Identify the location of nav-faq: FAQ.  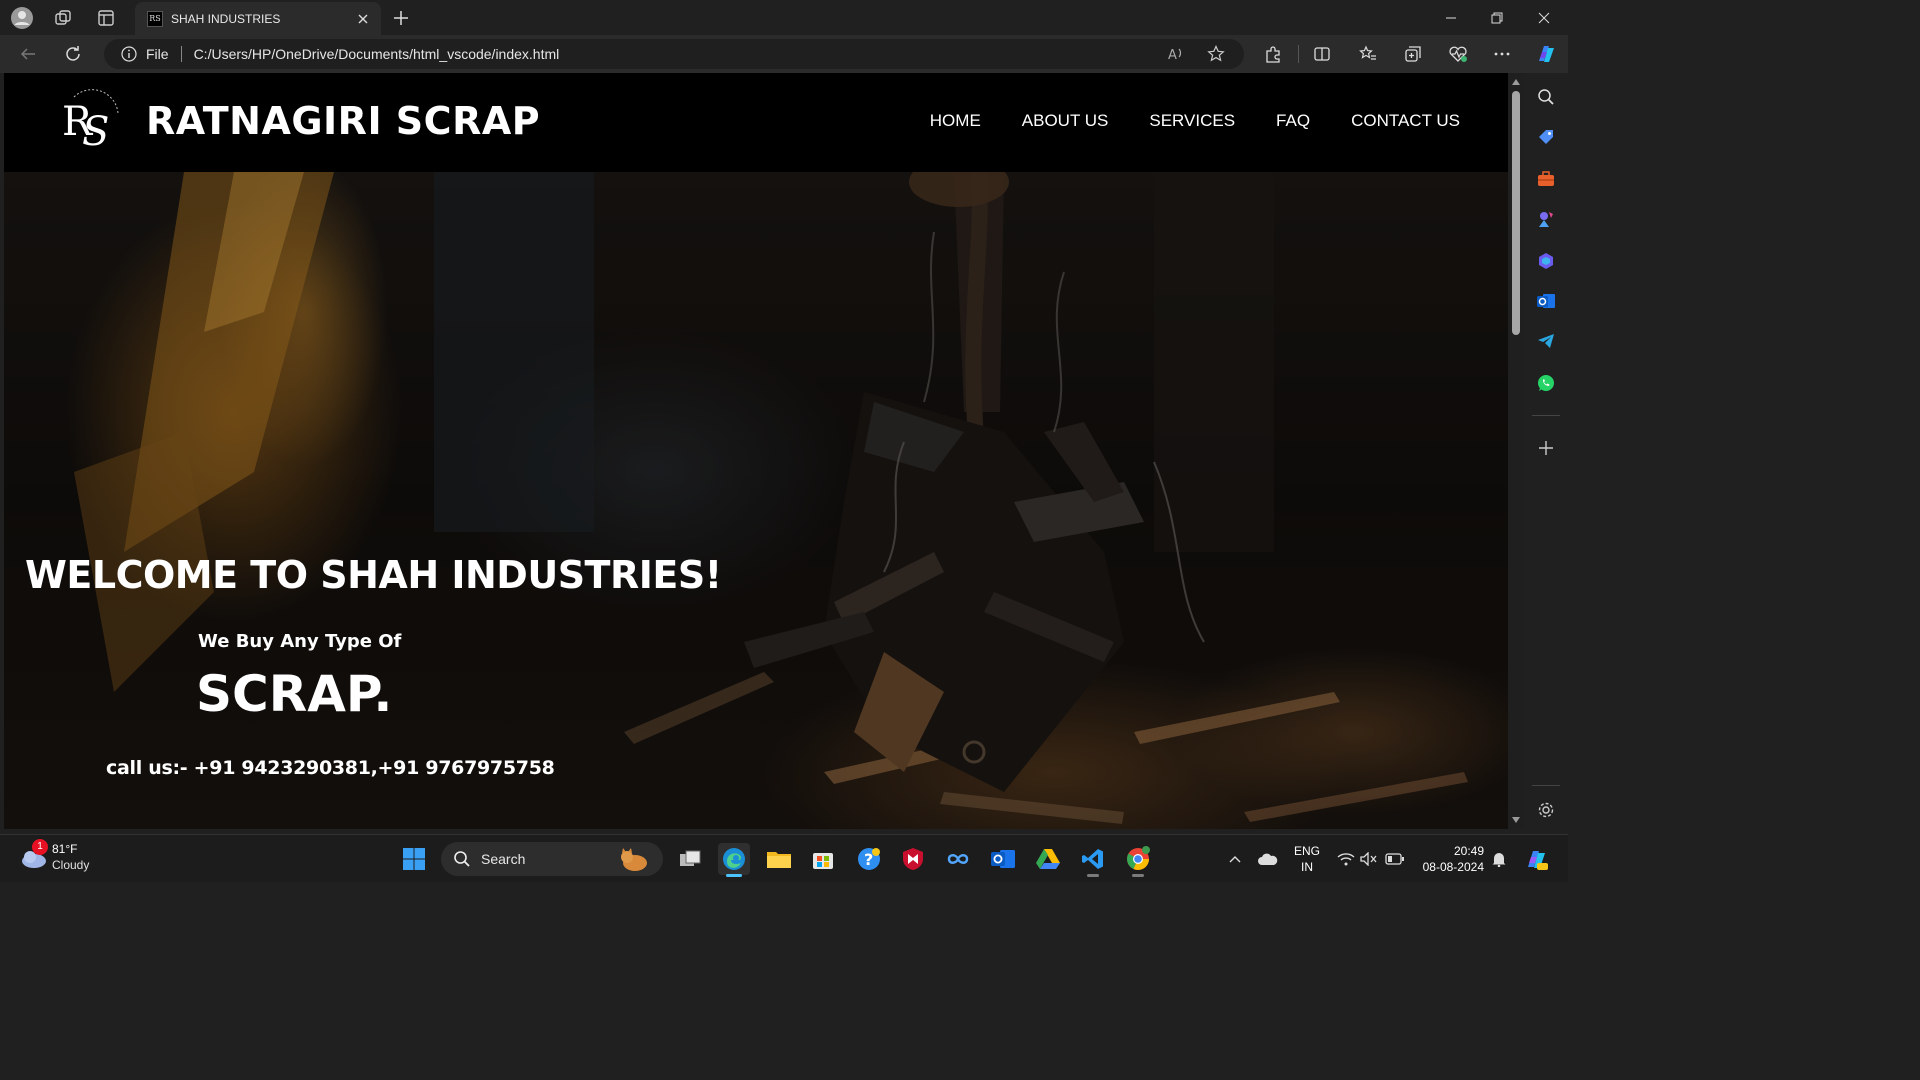
(1293, 121).